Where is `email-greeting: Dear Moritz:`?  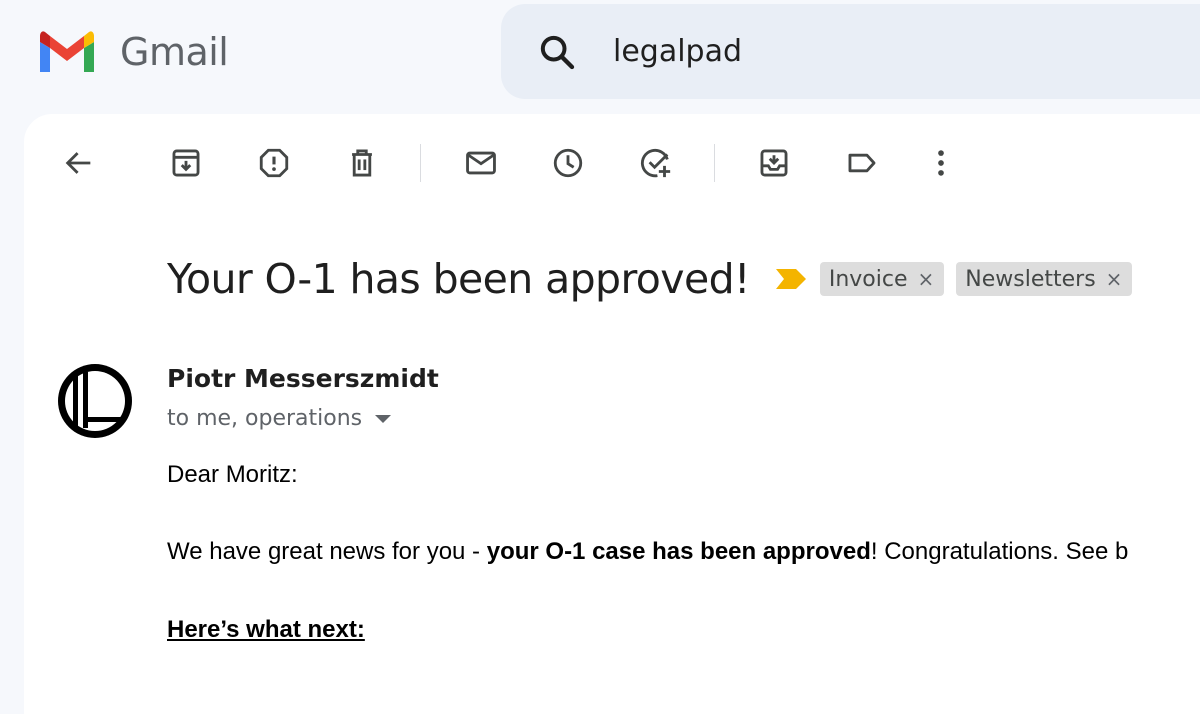 email-greeting: Dear Moritz: is located at coordinates (232, 474).